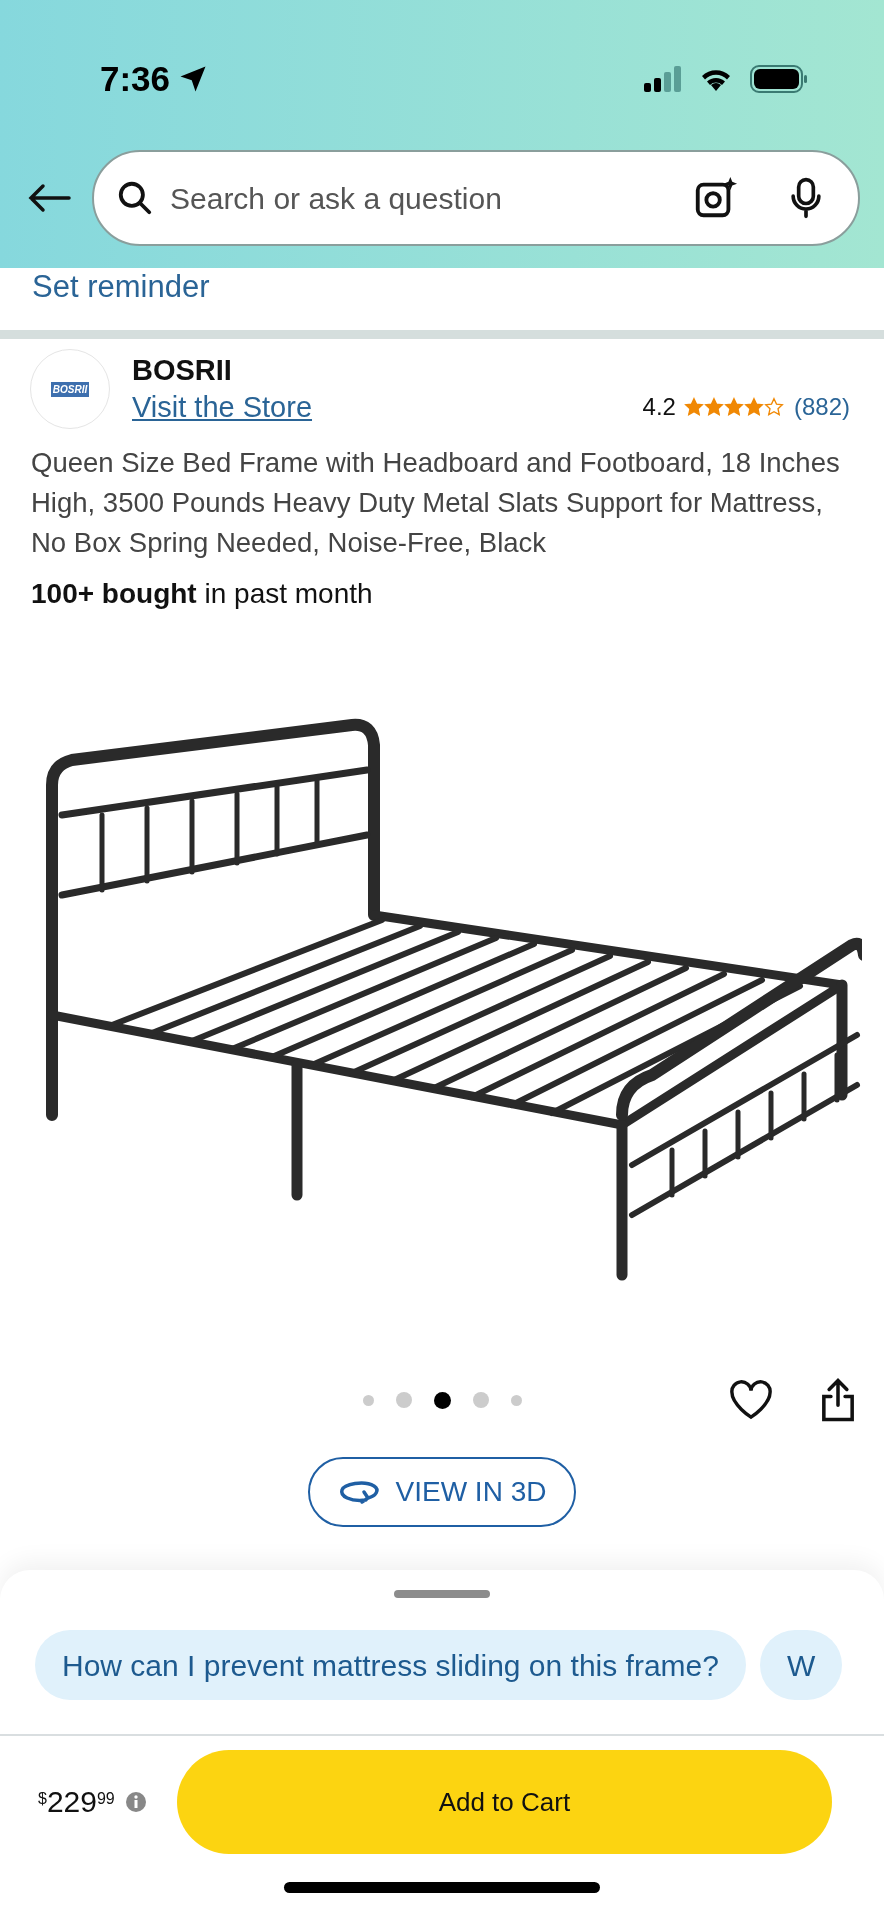 The image size is (884, 1920). I want to click on product-title: Queen Size Bed Frame with Headboard and Footboard, 18 Inches High, 3500 Pounds Heavy Duty Metal Slats Support for Mattress, No Box Spring Needed, Noise-Free, Black, so click(435, 503).